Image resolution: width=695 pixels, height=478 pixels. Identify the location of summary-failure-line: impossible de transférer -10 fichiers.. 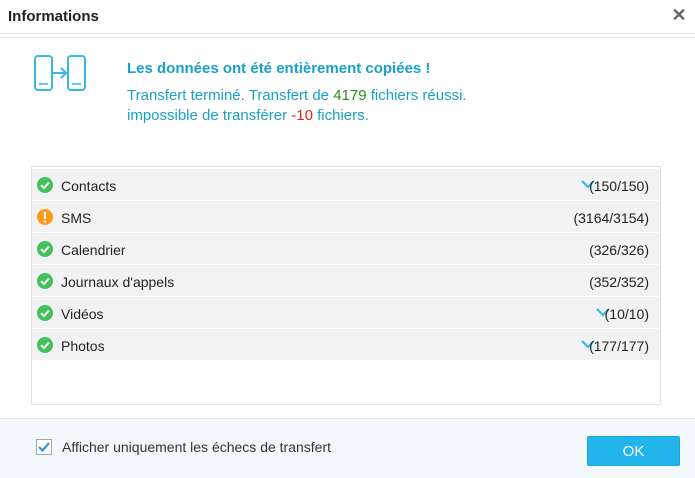
(248, 115).